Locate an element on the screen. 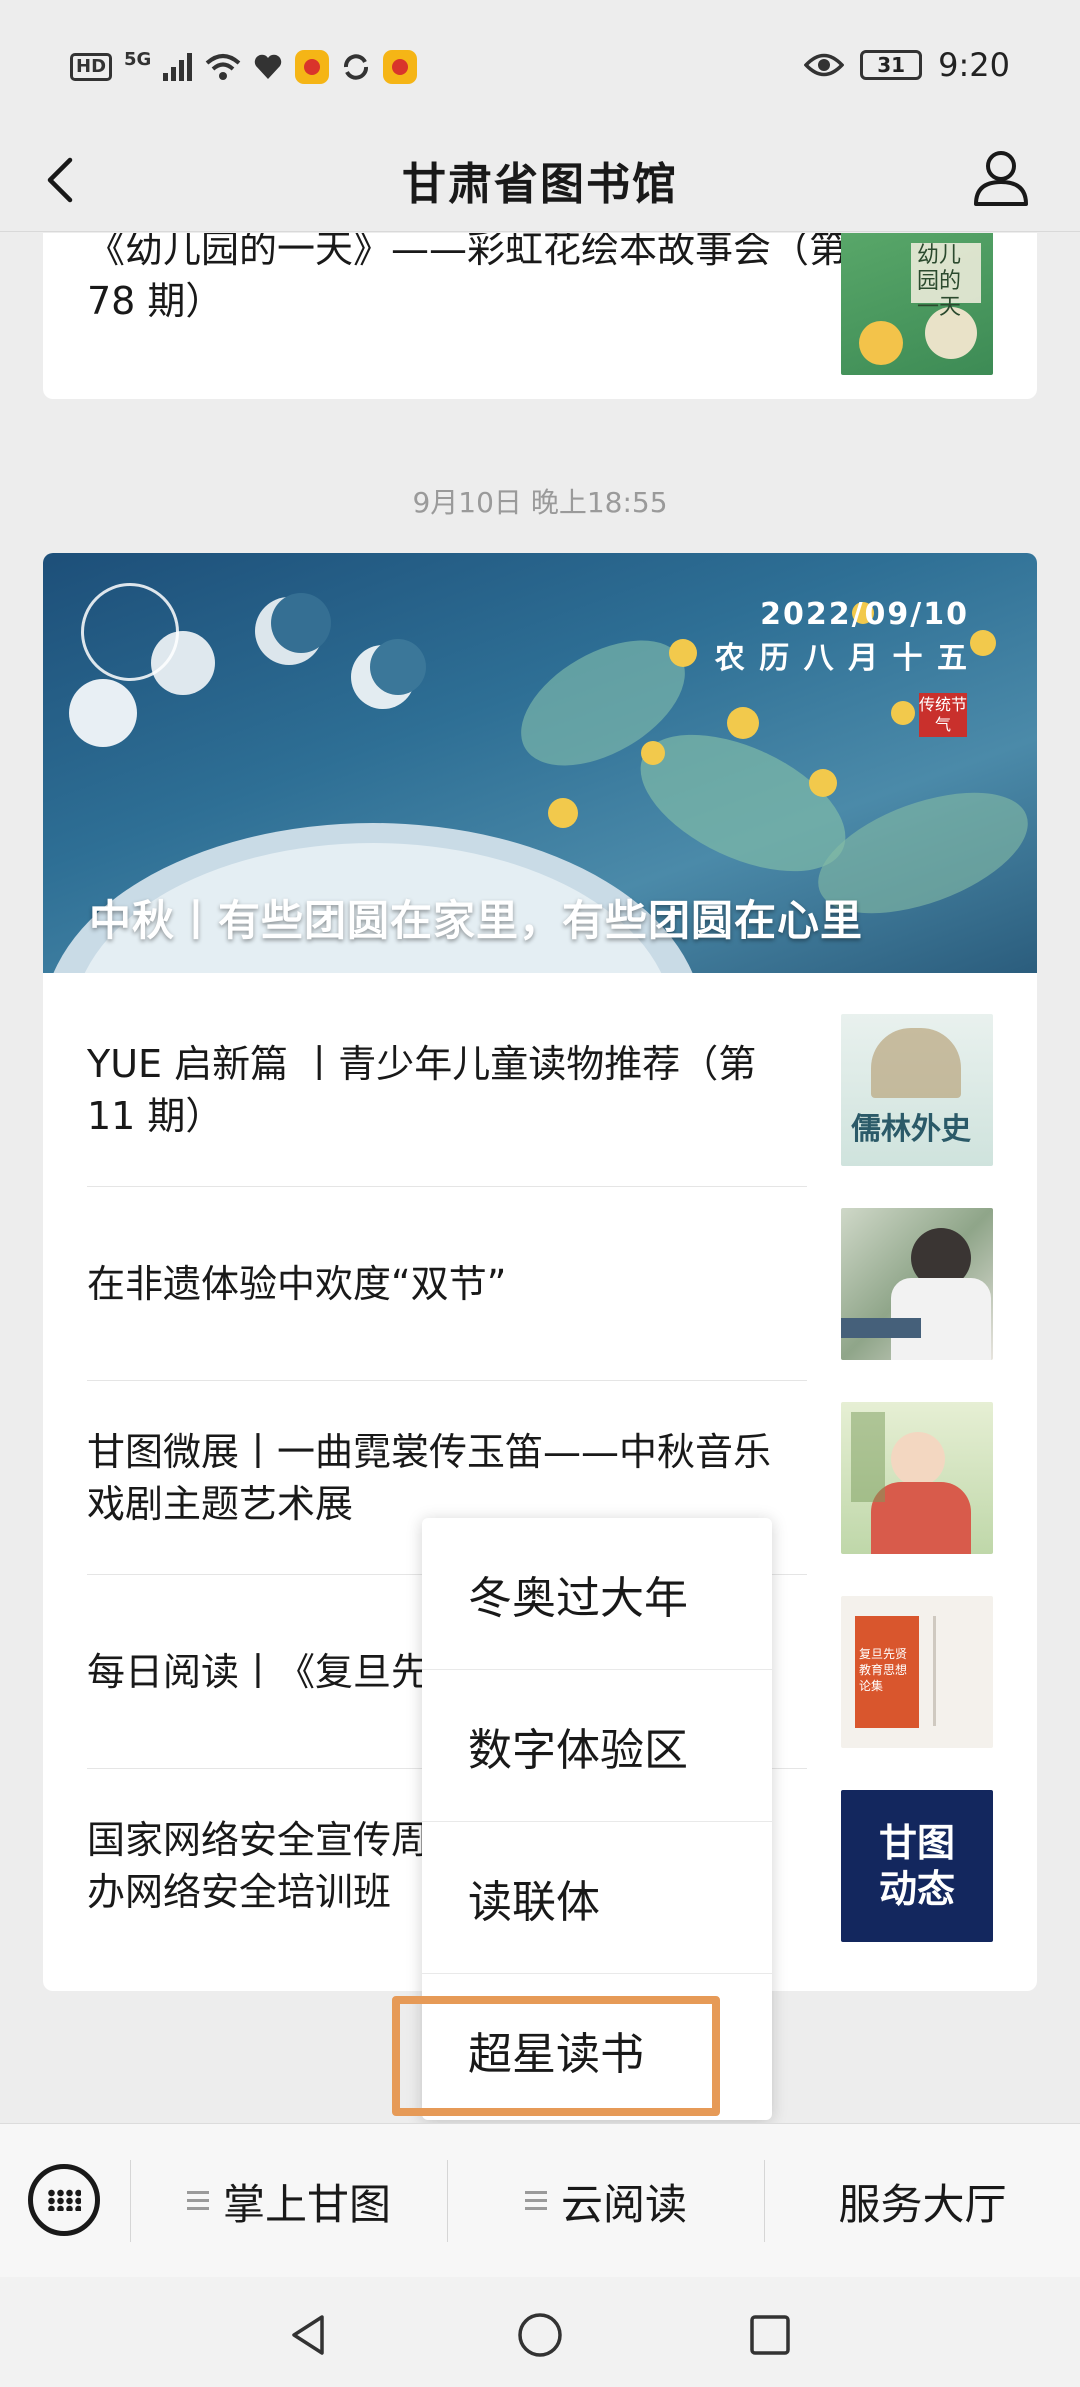 This screenshot has height=2387, width=1080. weibo-app-icon is located at coordinates (312, 67).